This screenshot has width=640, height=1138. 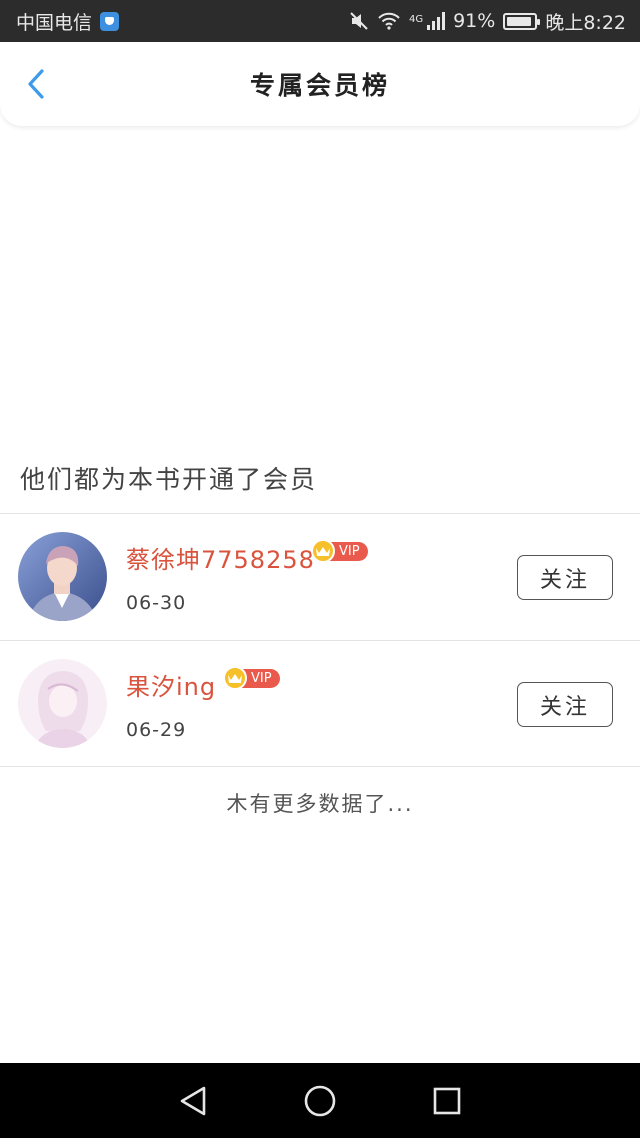 I want to click on chevron-left-icon, so click(x=36, y=84).